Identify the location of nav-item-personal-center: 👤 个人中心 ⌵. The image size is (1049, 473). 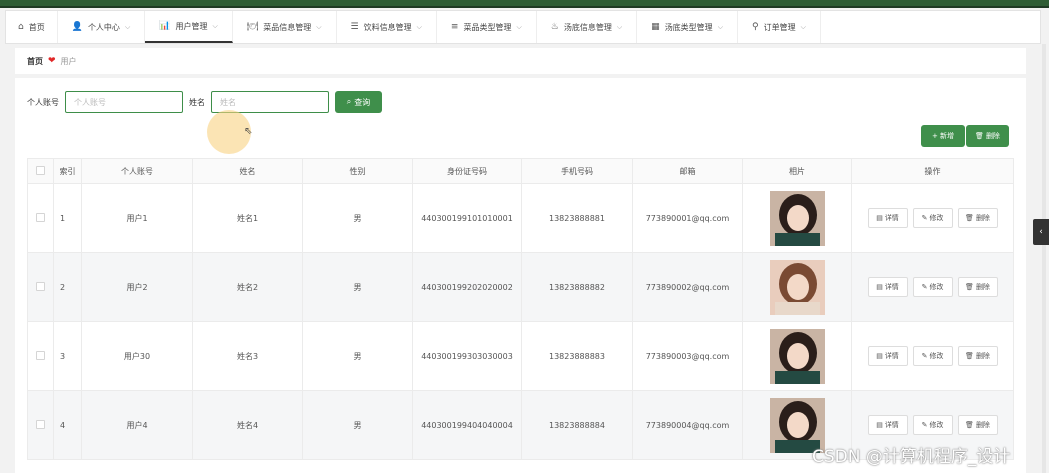
(102, 27).